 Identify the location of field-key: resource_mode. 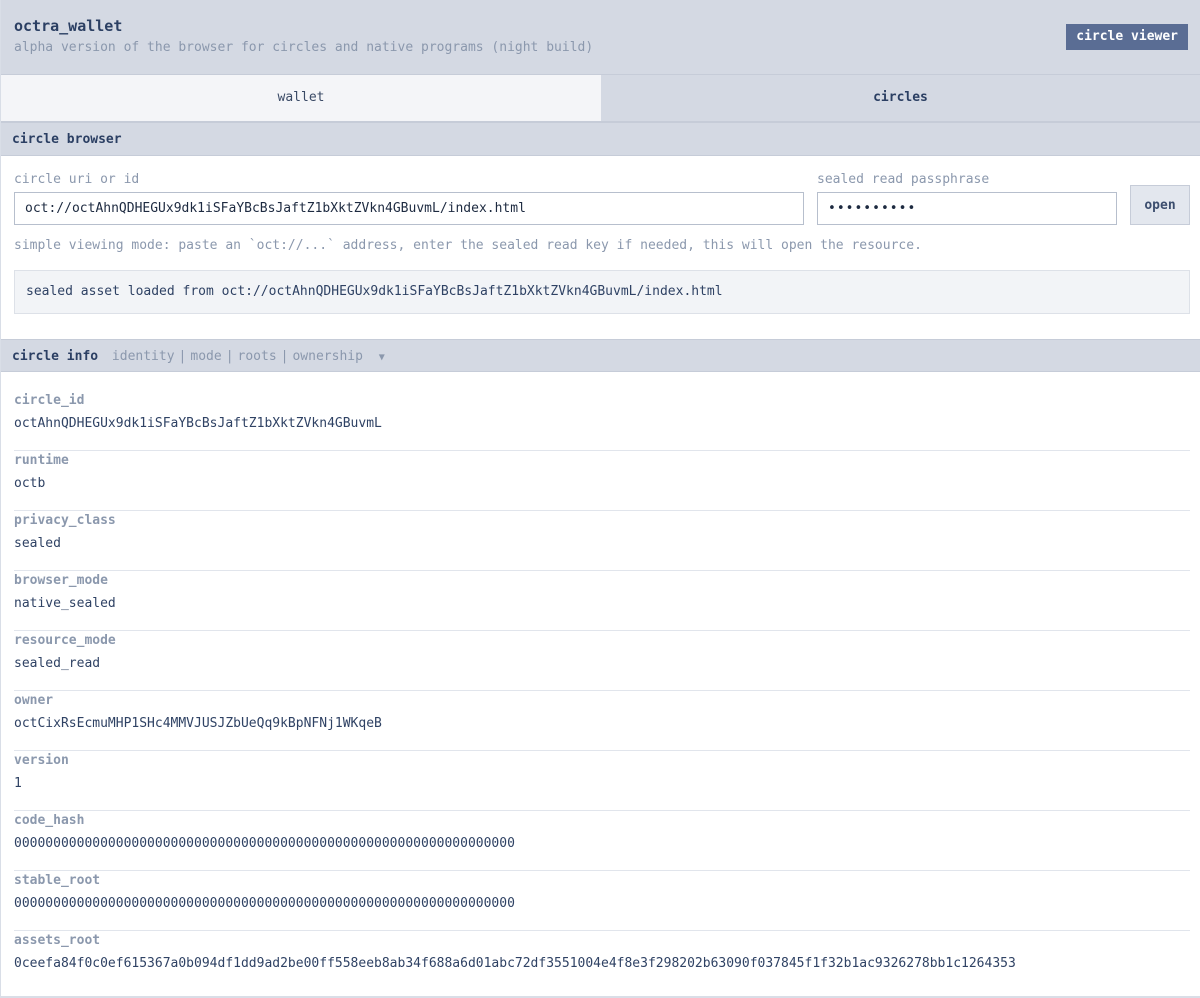
(65, 640).